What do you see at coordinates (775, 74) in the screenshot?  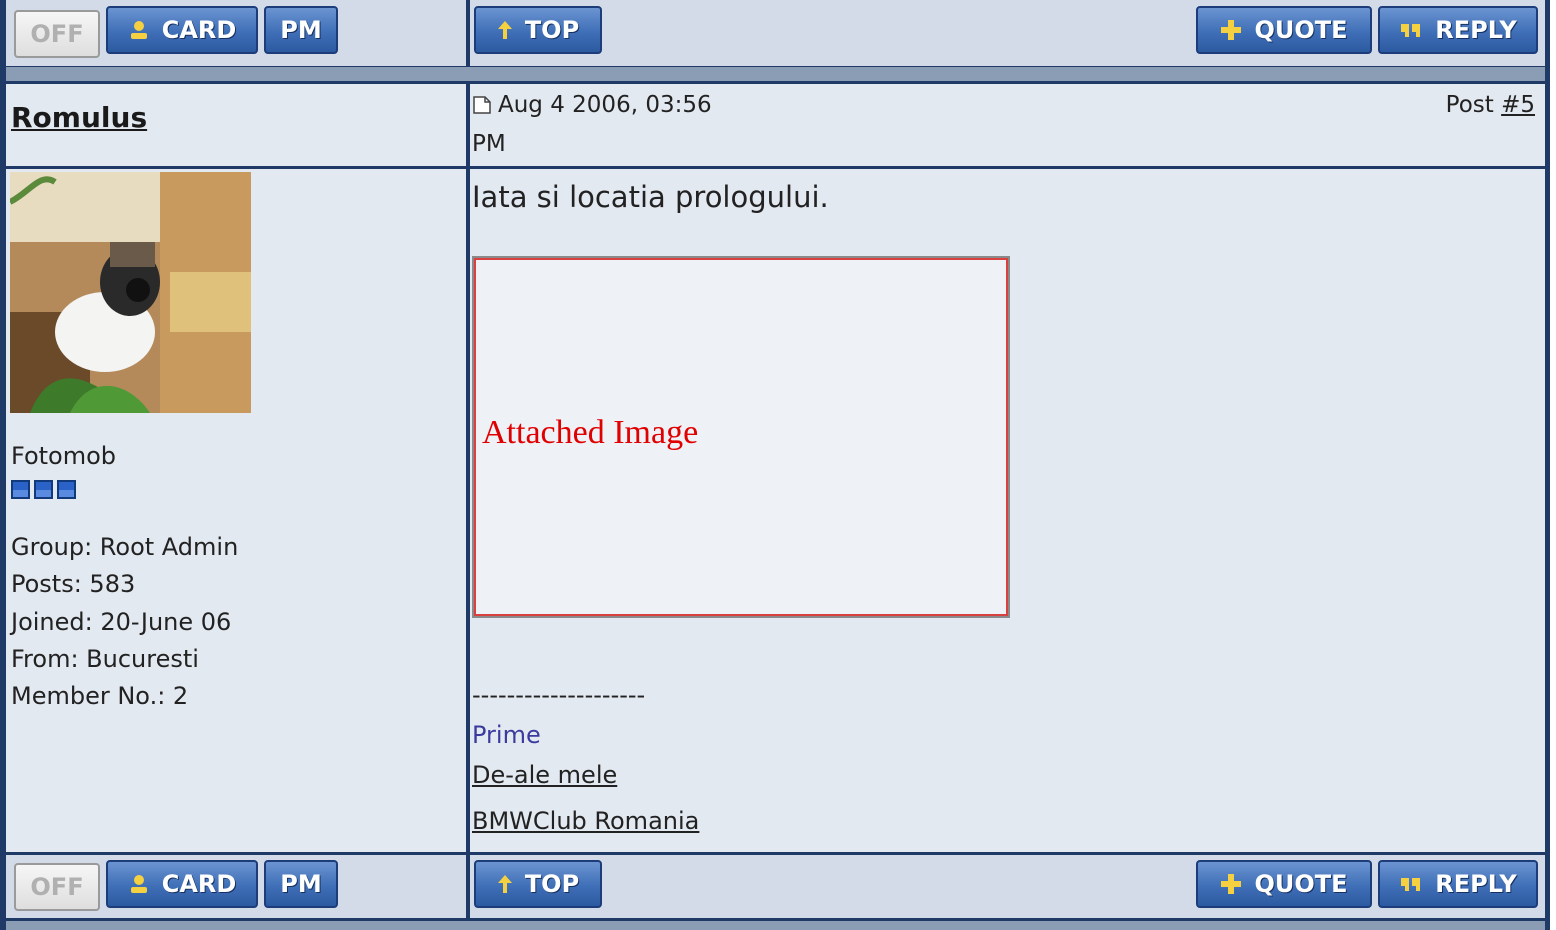 I see `post-separator-bar` at bounding box center [775, 74].